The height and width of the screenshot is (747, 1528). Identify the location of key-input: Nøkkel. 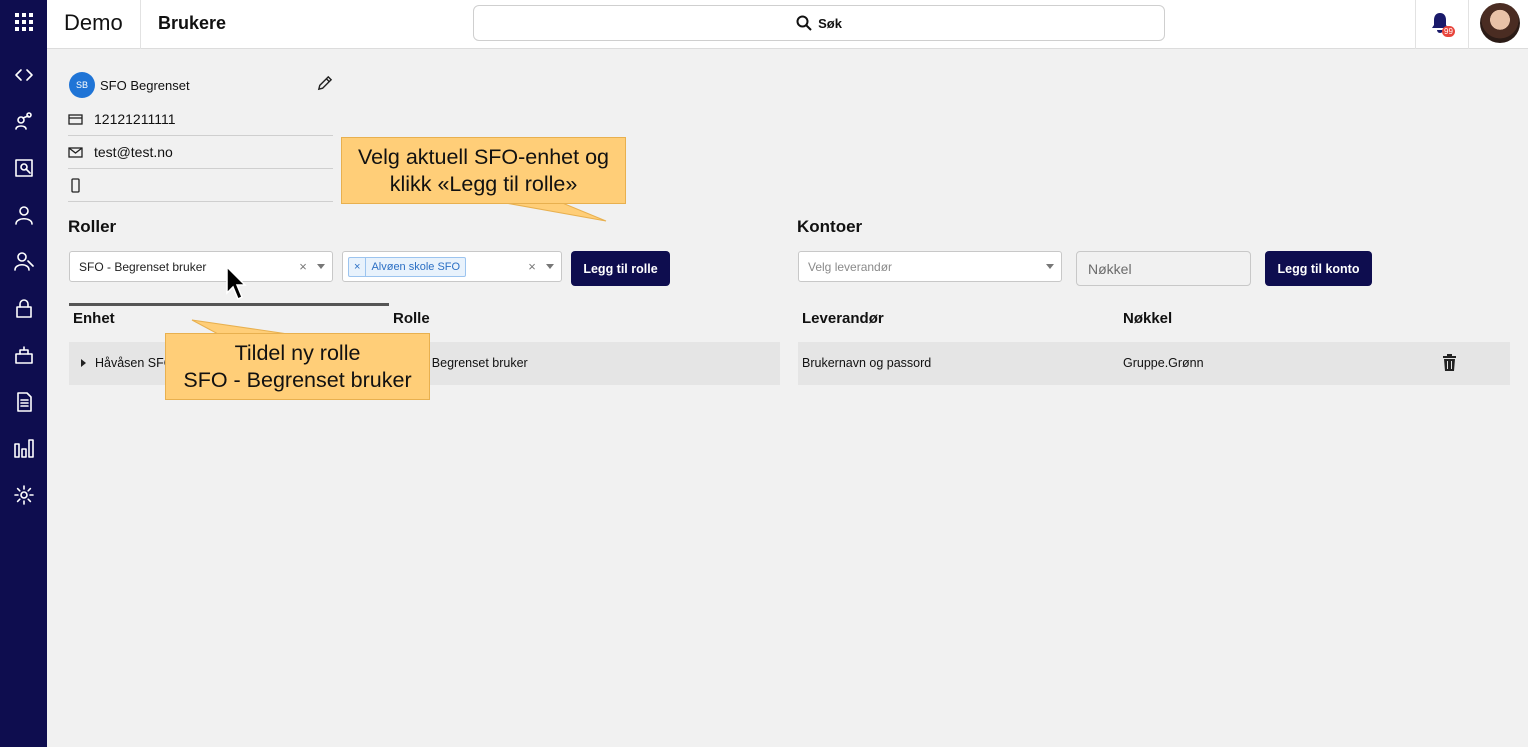
(1163, 268).